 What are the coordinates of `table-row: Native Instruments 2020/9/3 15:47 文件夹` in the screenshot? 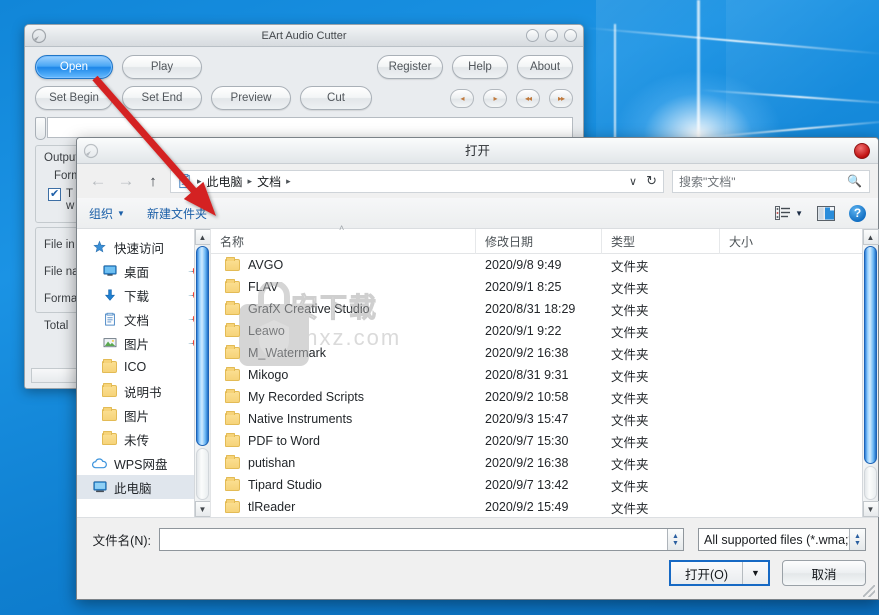 It's located at (544, 419).